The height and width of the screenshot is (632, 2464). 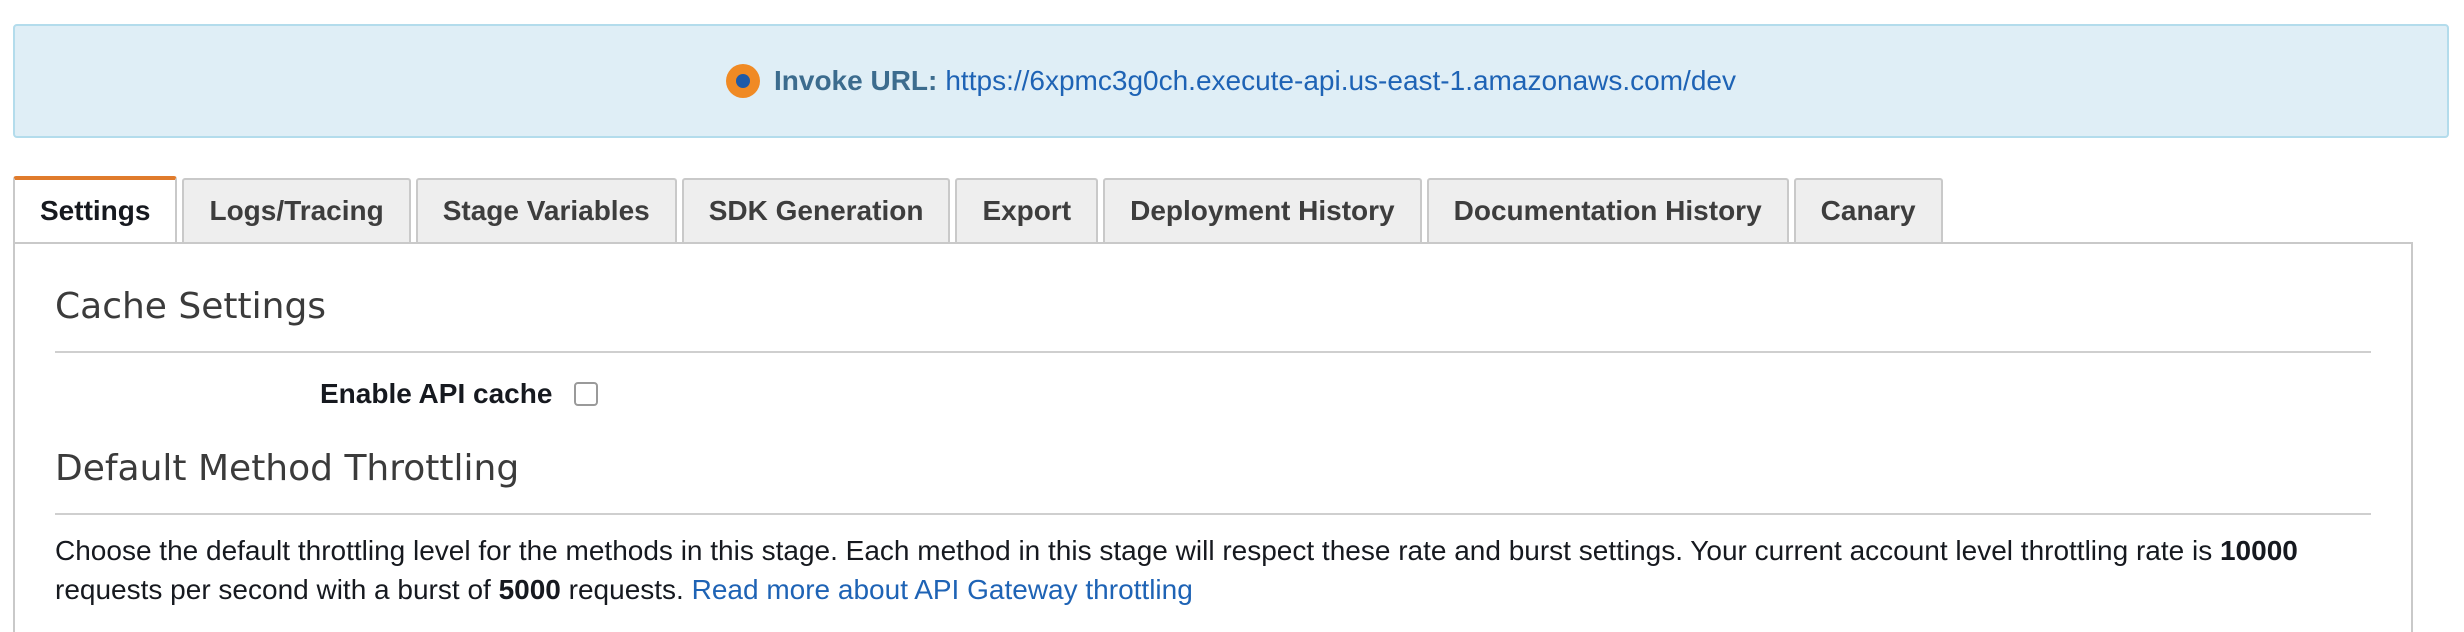 What do you see at coordinates (942, 589) in the screenshot?
I see `throttling-docs-link: Read more about API Gateway throttling` at bounding box center [942, 589].